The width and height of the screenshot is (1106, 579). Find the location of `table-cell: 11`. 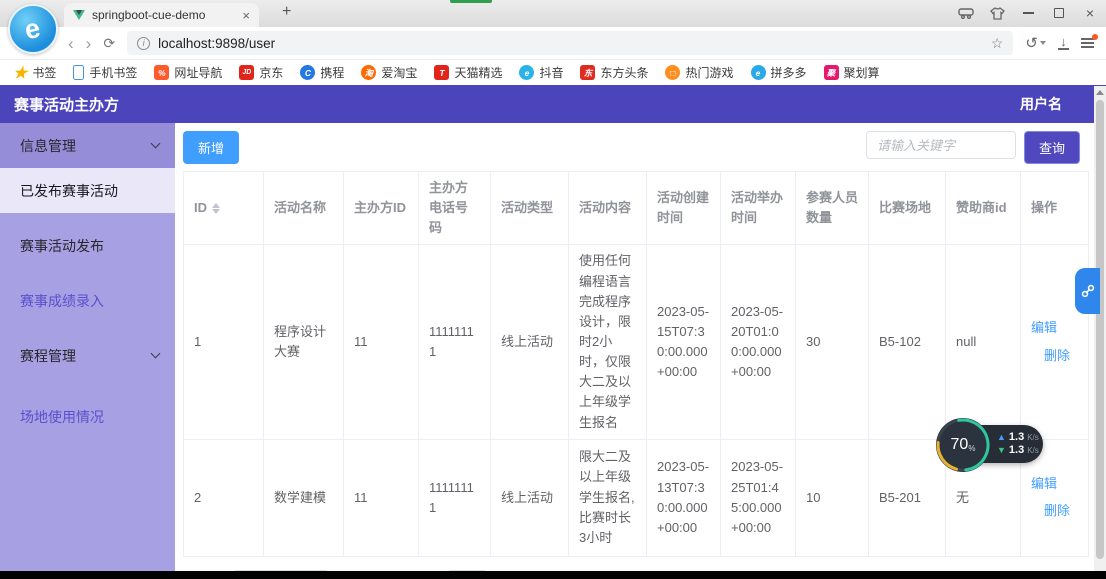

table-cell: 11 is located at coordinates (381, 342).